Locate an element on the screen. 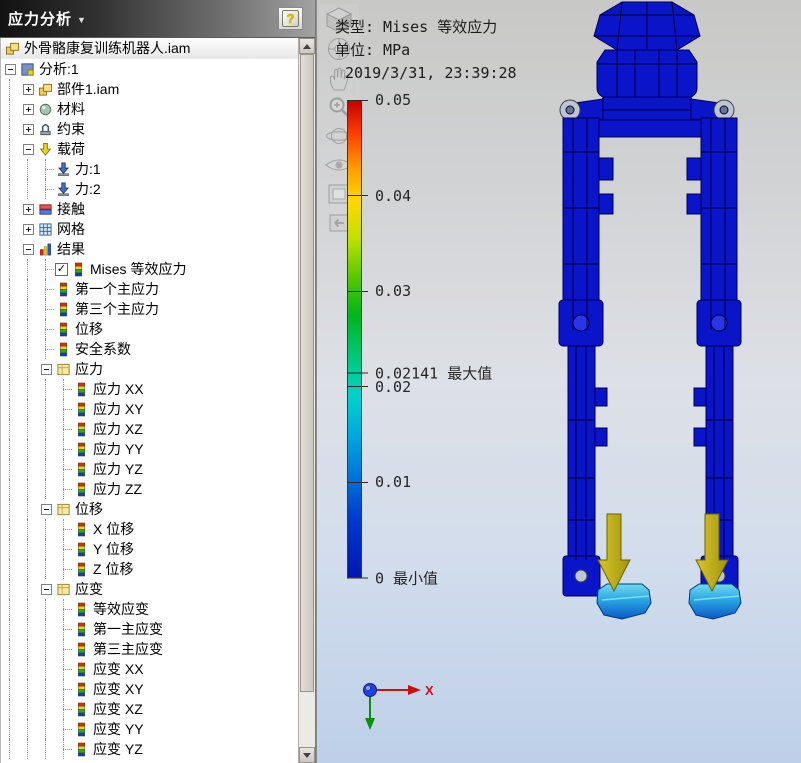 The height and width of the screenshot is (763, 801). tree-item-label: 安全系数 is located at coordinates (103, 349).